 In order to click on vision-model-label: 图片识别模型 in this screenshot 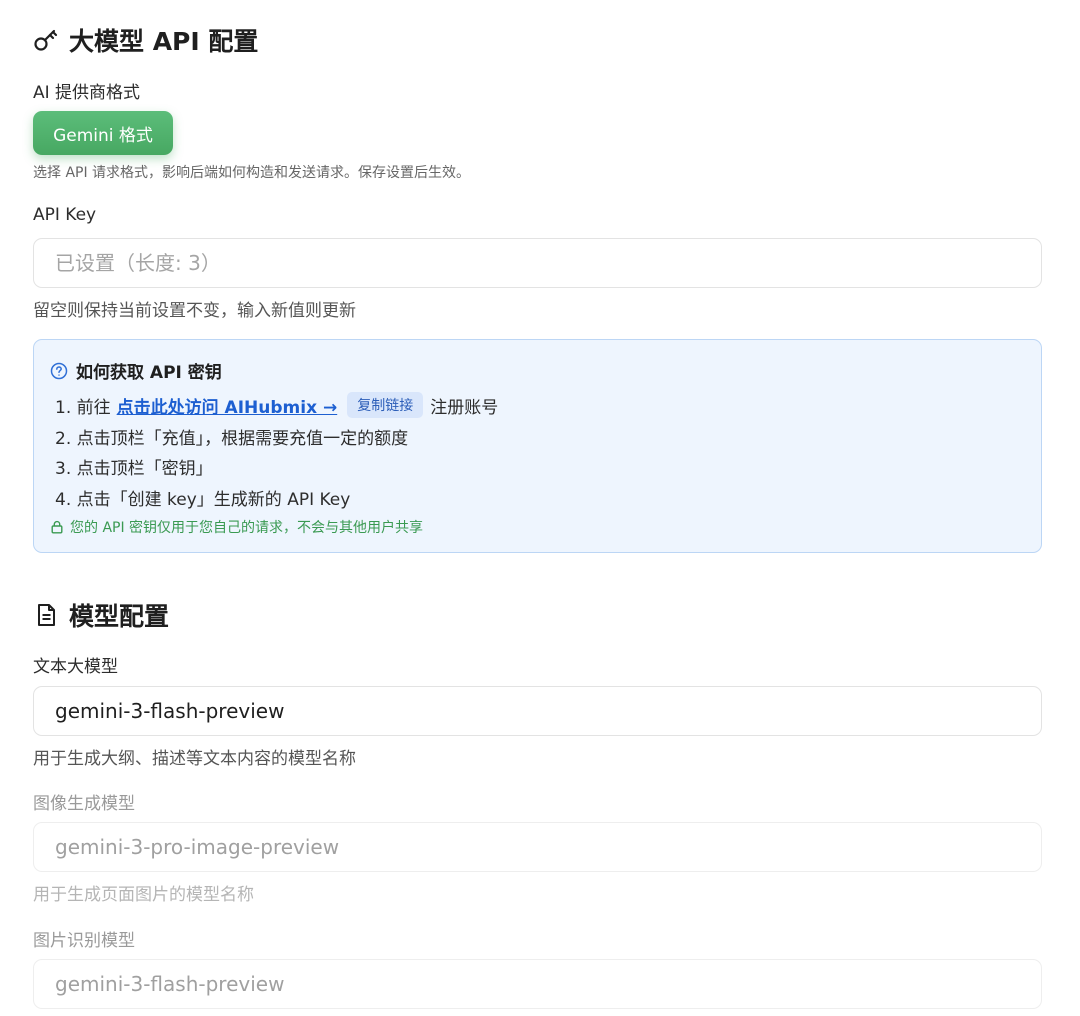, I will do `click(84, 941)`.